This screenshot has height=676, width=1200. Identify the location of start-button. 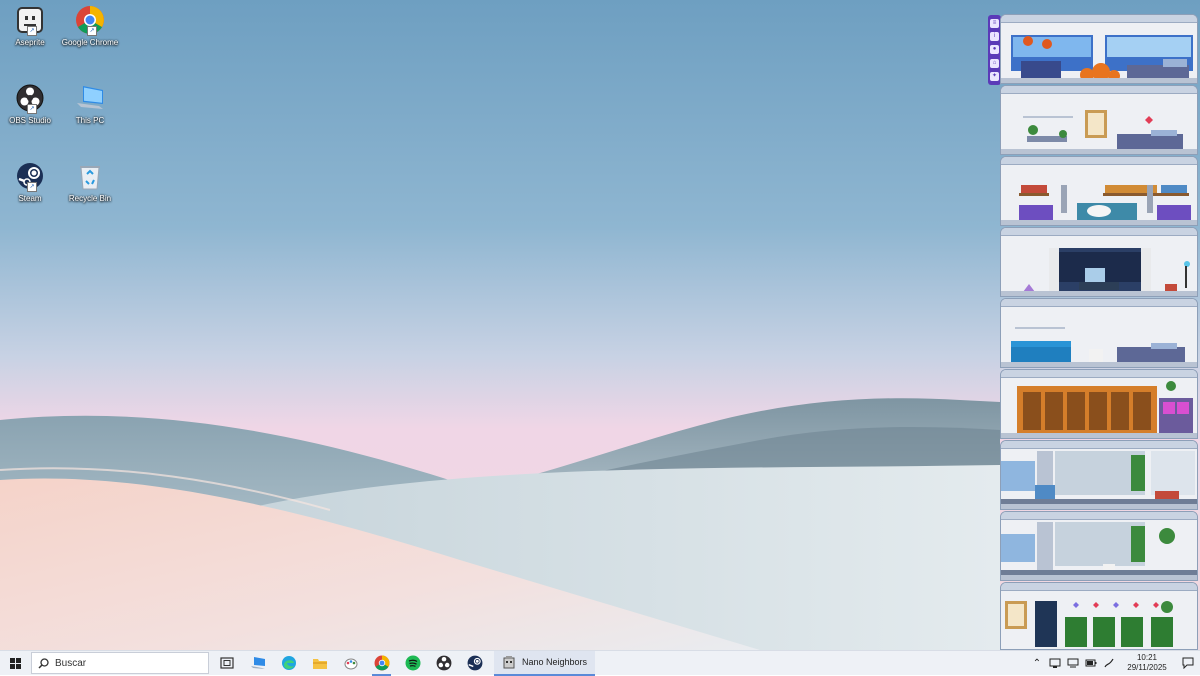
(15, 663).